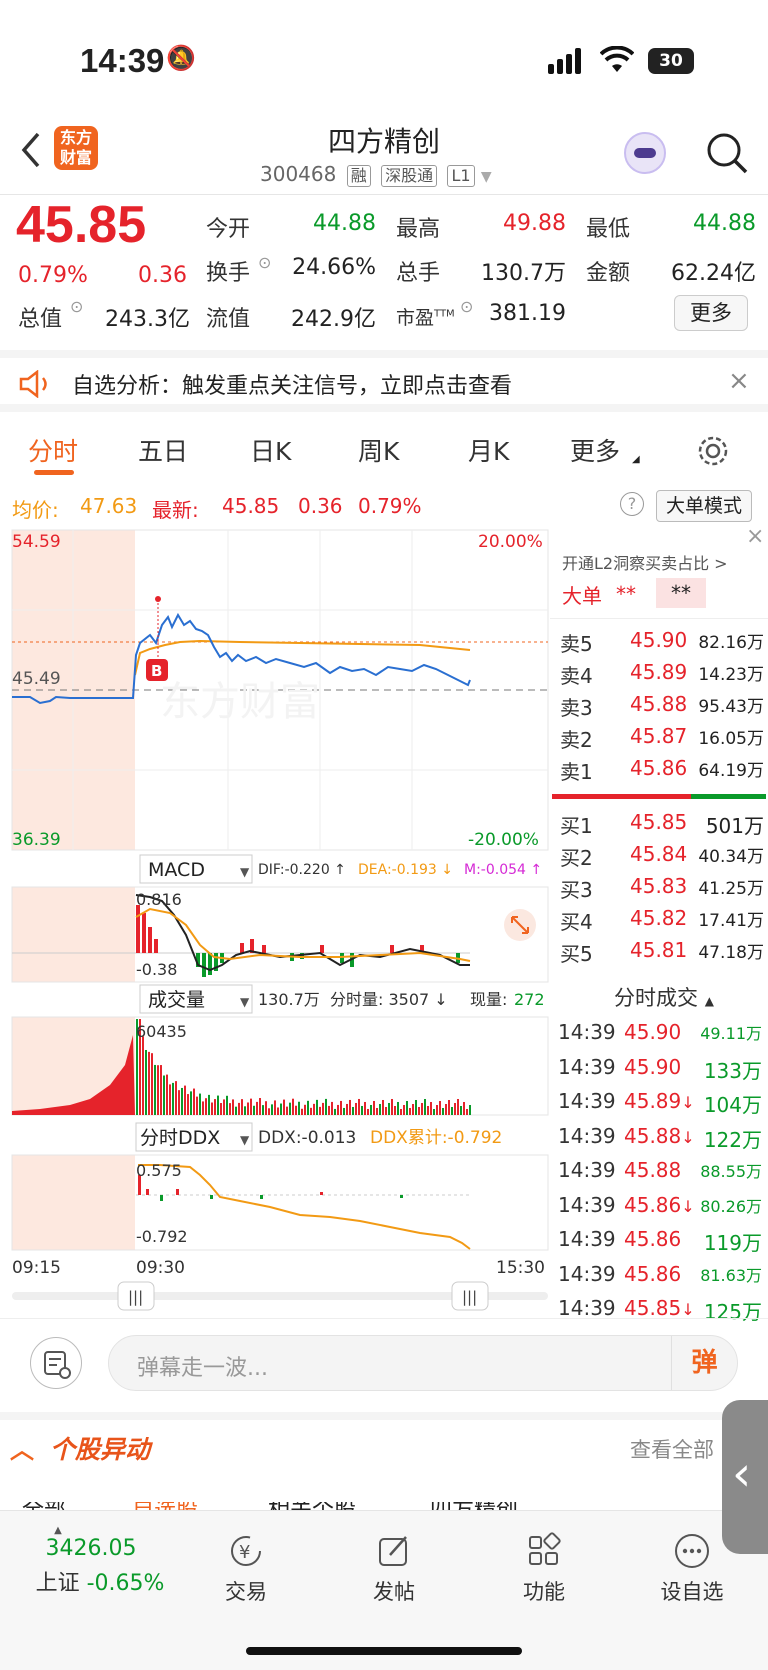  What do you see at coordinates (659, 922) in the screenshot?
I see `bid-row: 买4 45.82 17.41万` at bounding box center [659, 922].